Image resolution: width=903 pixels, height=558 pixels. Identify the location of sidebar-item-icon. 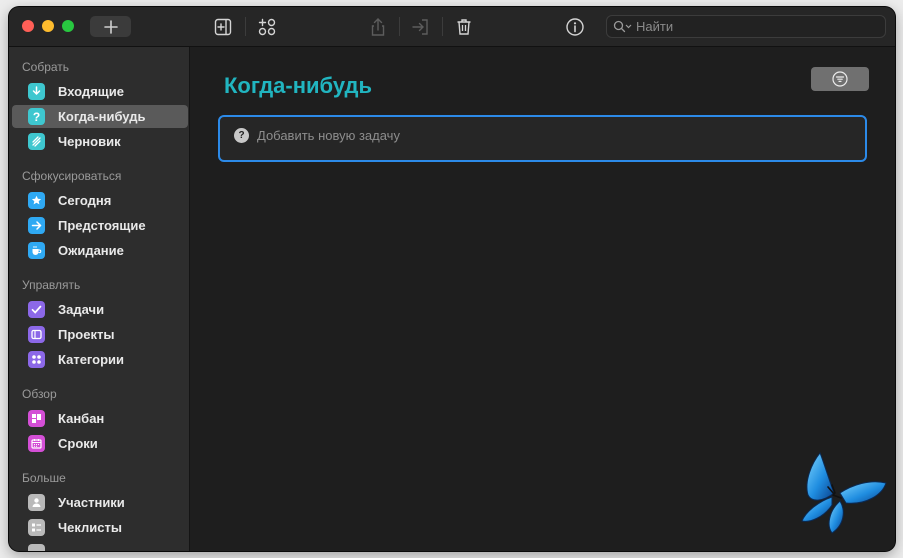
(36, 547).